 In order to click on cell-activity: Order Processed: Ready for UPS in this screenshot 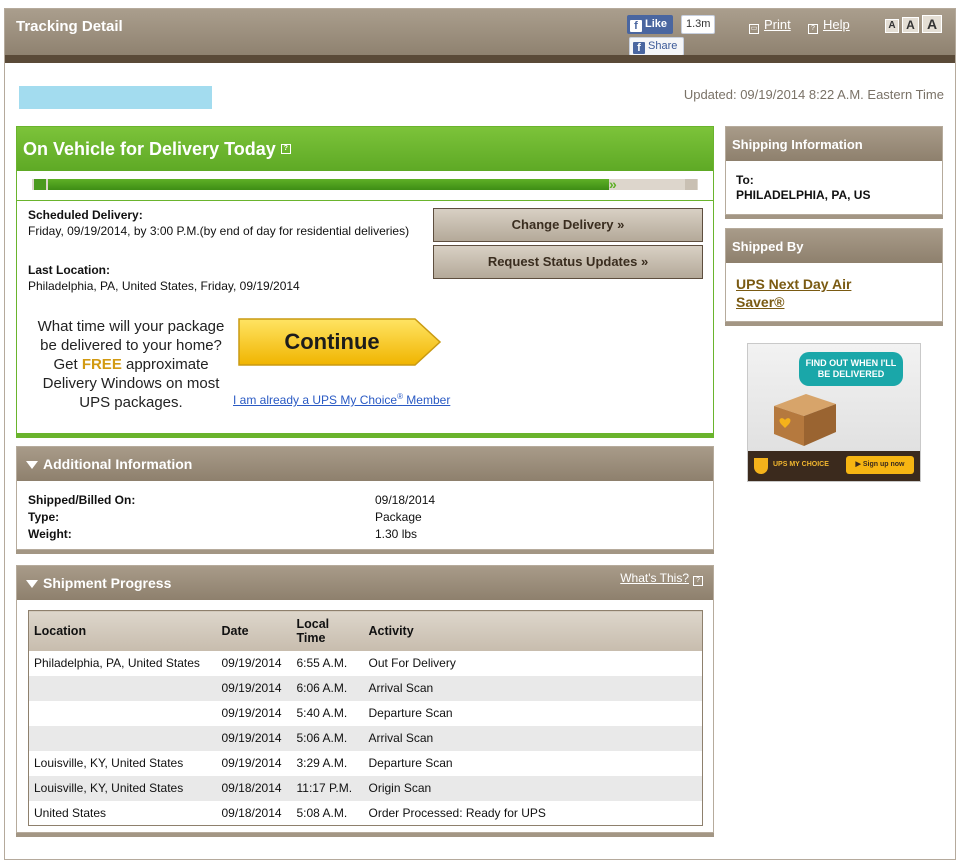, I will do `click(457, 812)`.